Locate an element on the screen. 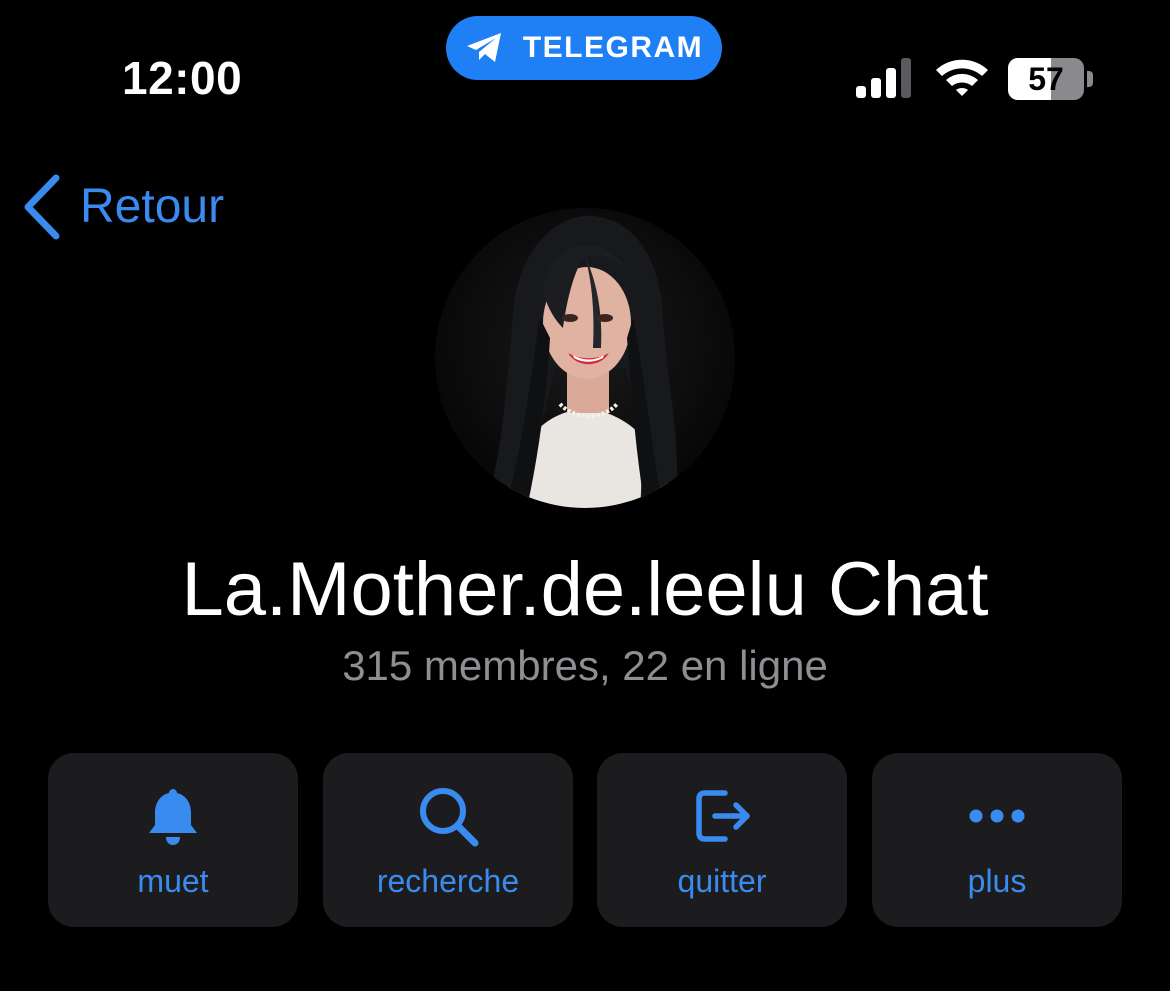 This screenshot has height=991, width=1170. telegram-app-label: TELEGRAM is located at coordinates (613, 47).